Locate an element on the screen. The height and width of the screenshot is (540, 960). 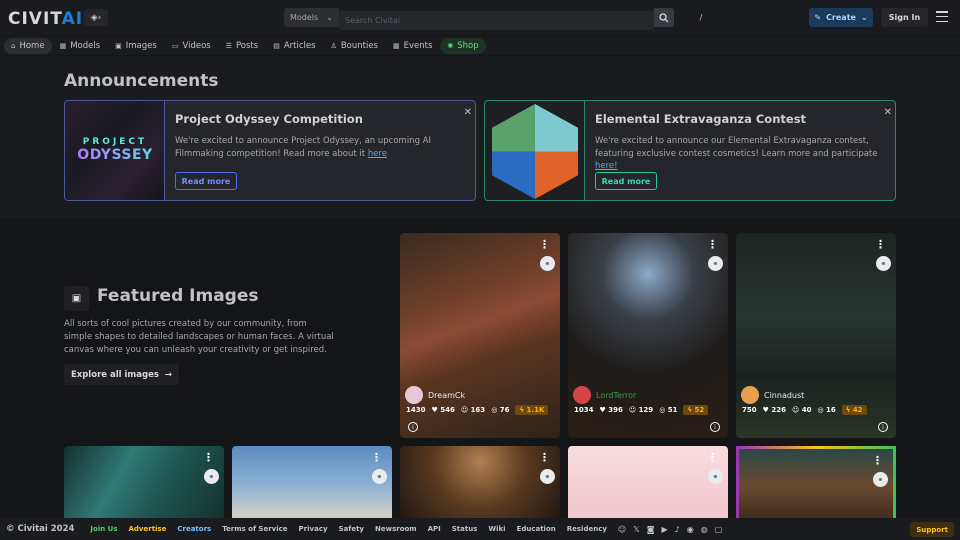
image-icon: ▣ is located at coordinates (76, 298).